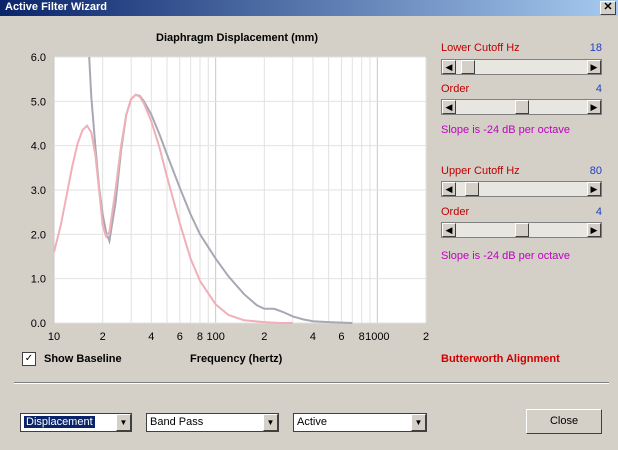 This screenshot has height=450, width=618. What do you see at coordinates (38, 324) in the screenshot?
I see `y-tick-label: 0.0` at bounding box center [38, 324].